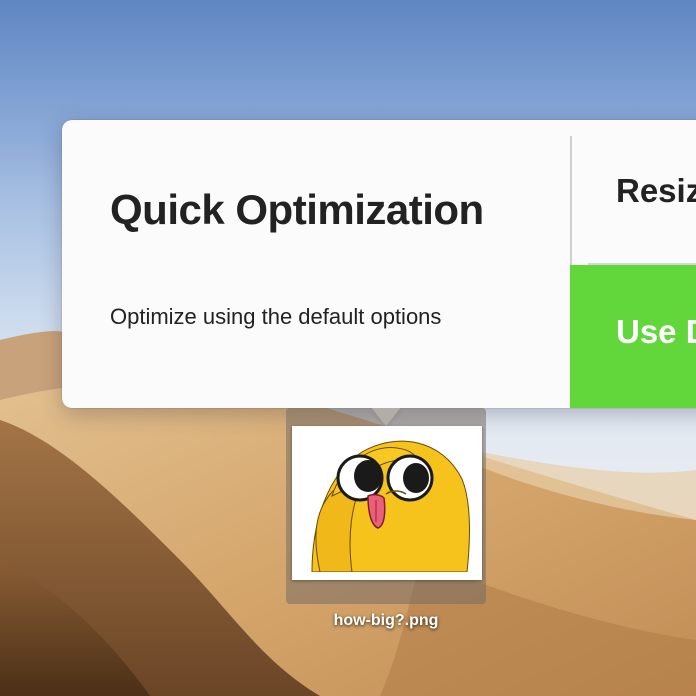 Image resolution: width=696 pixels, height=696 pixels. I want to click on quick-optimization-description: Optimize using the default options, so click(276, 316).